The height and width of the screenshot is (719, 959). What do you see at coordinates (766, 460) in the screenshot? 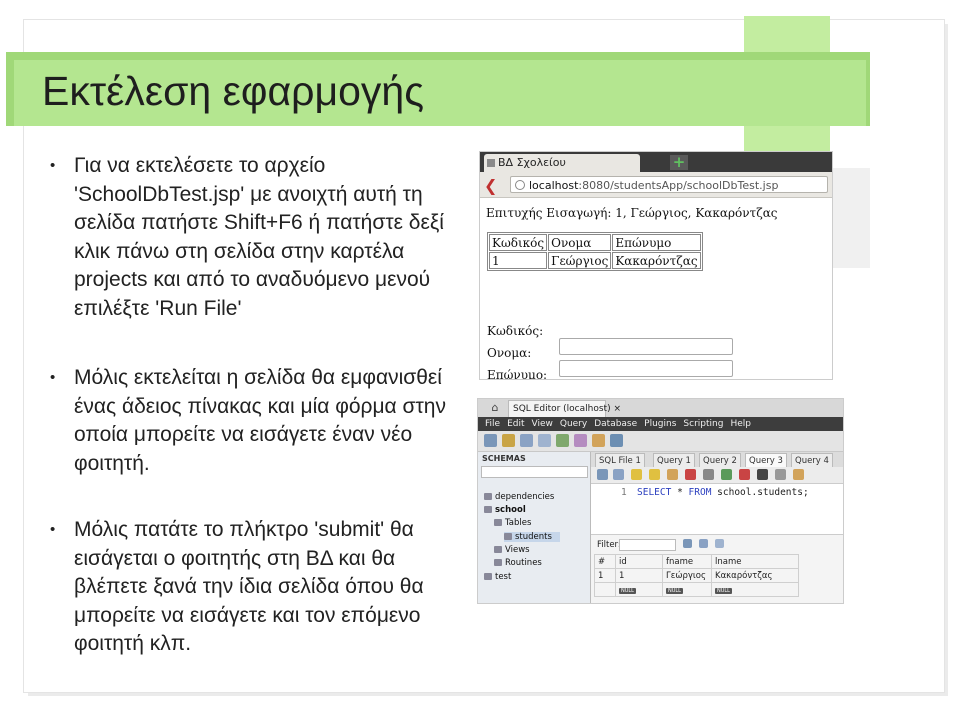
I see `tab-query-3: Query 3` at bounding box center [766, 460].